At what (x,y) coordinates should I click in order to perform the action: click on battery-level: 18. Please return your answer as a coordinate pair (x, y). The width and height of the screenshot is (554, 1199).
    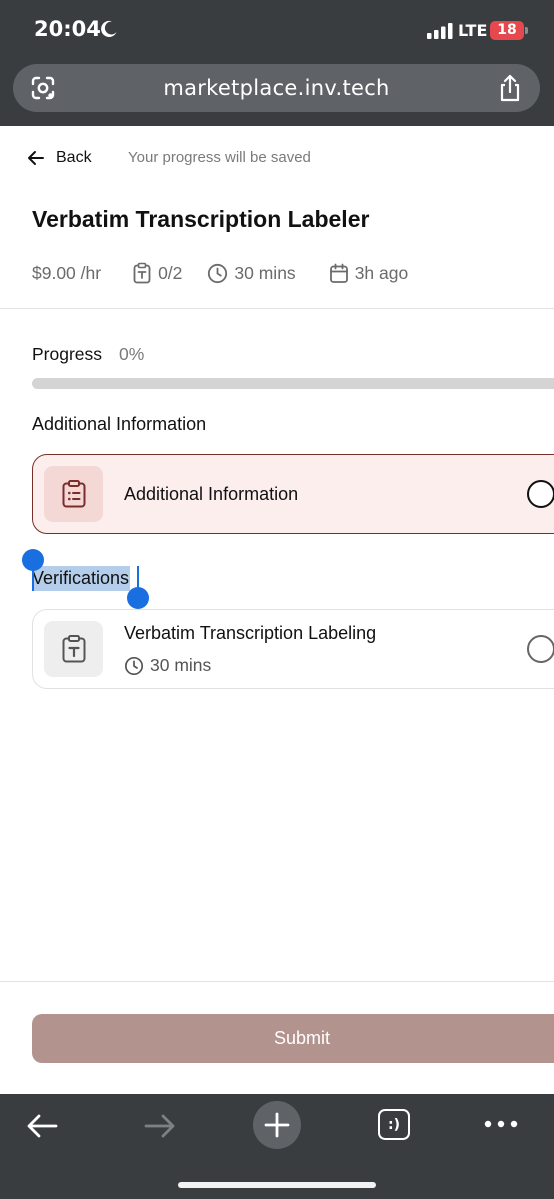
    Looking at the image, I should click on (507, 30).